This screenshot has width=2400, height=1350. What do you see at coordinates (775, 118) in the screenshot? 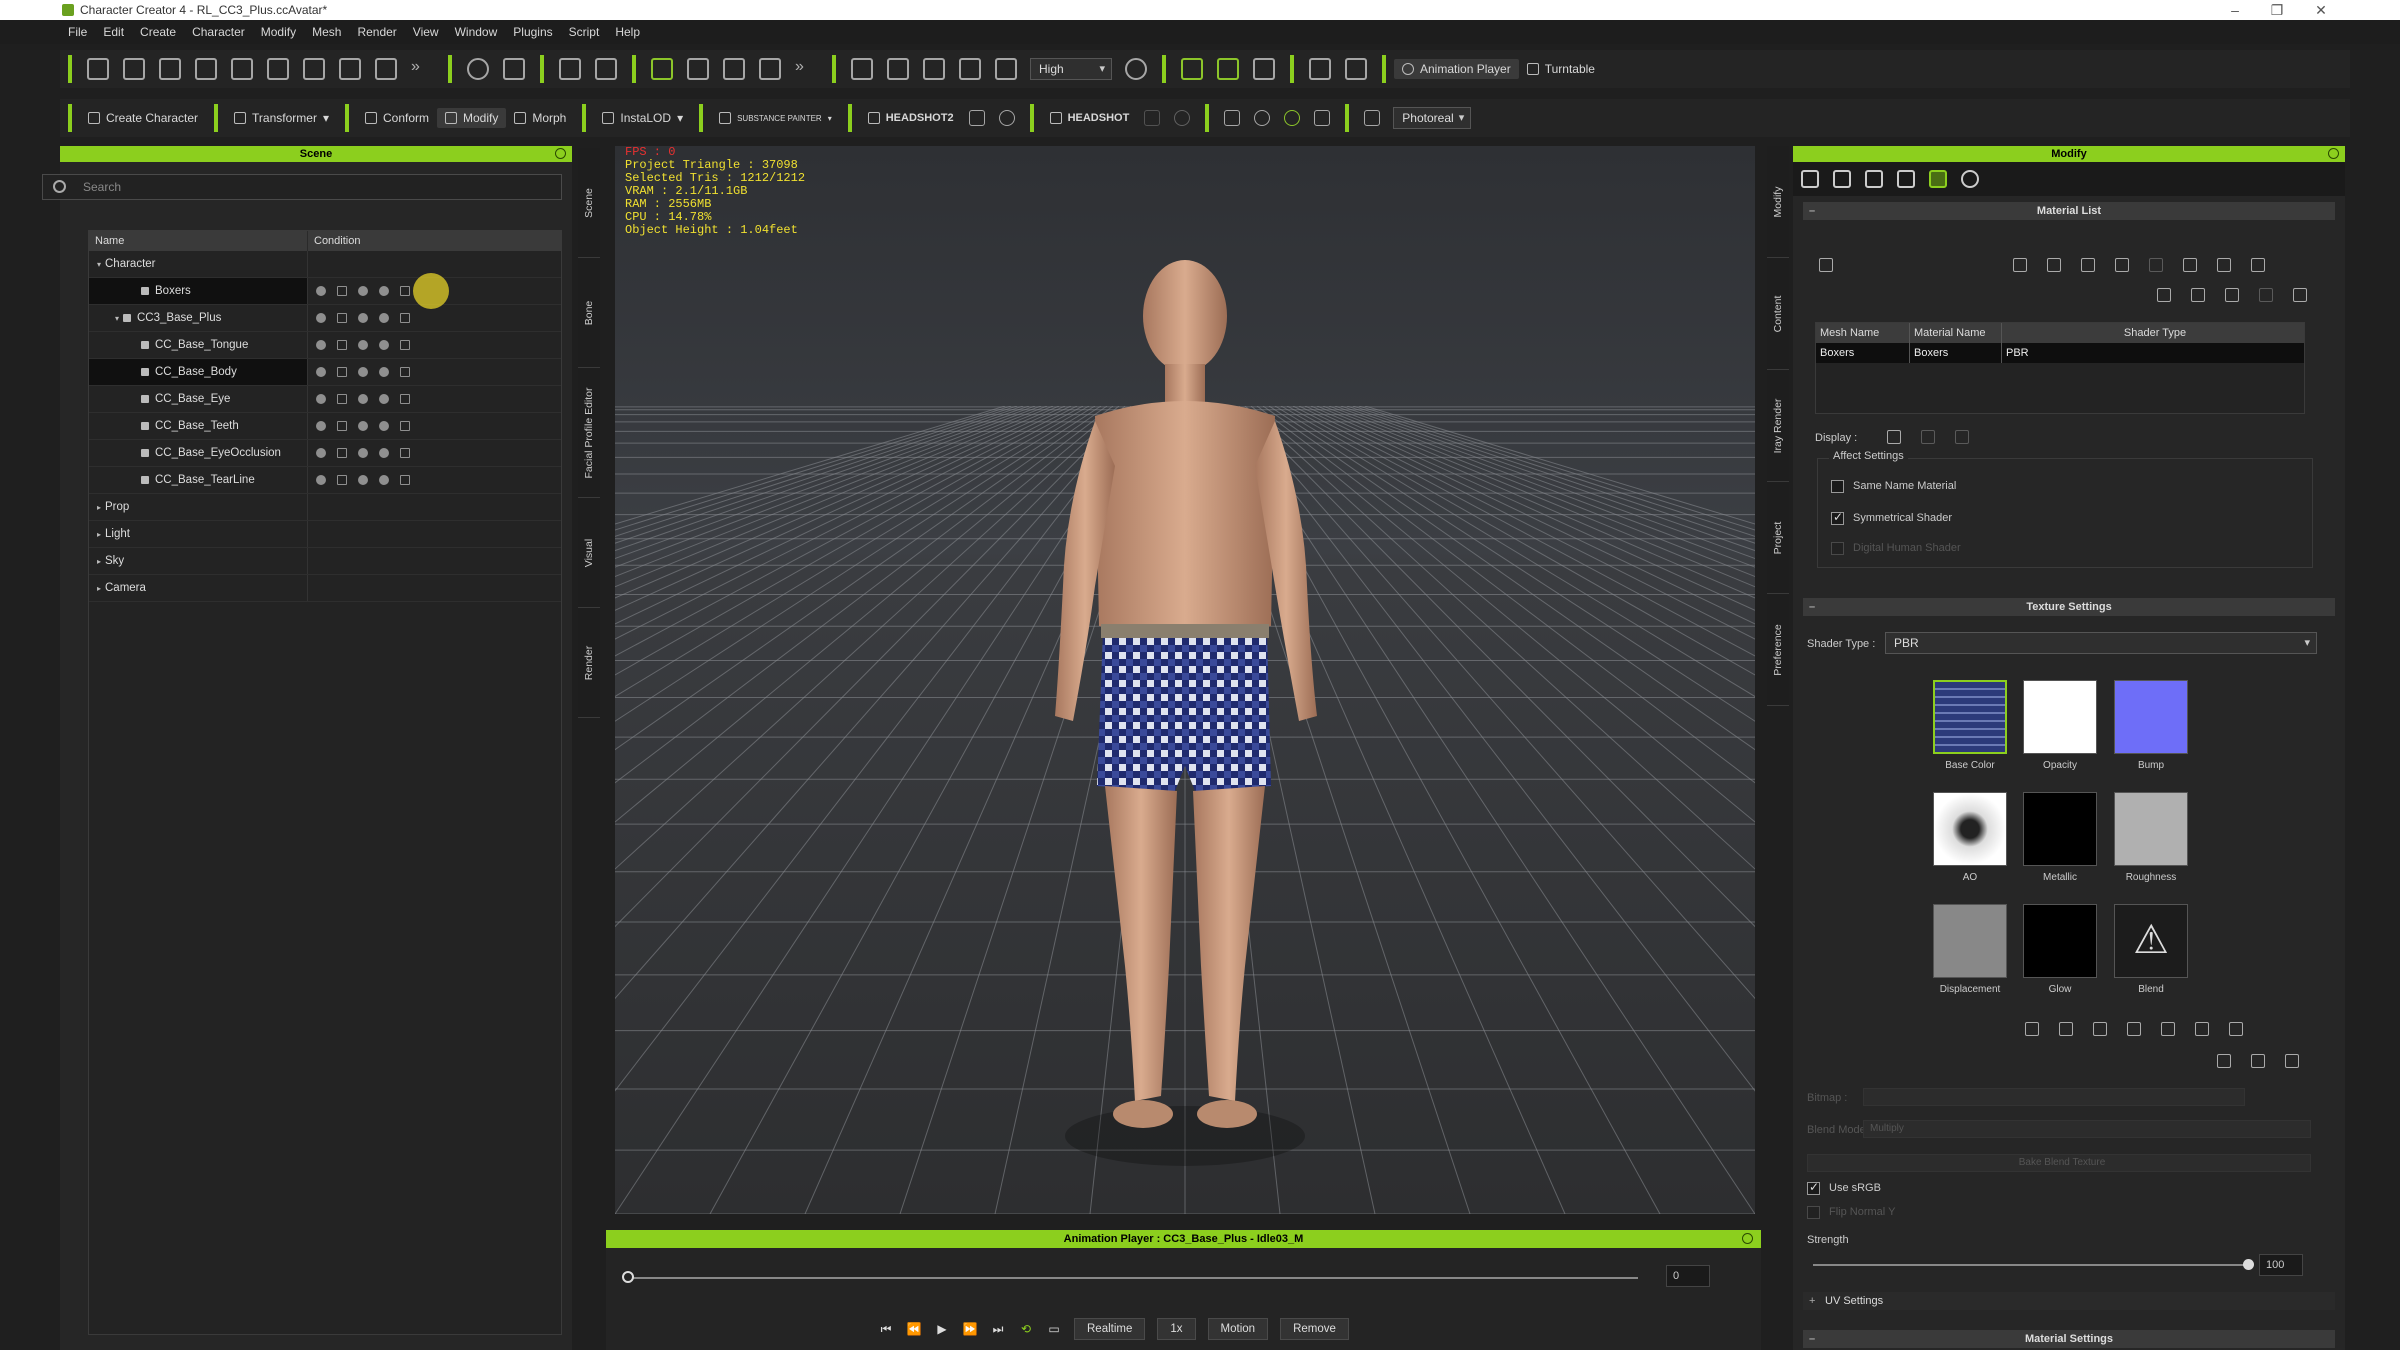
I see `substance-painter-button: SUBSTANCE PAINTER ▾` at bounding box center [775, 118].